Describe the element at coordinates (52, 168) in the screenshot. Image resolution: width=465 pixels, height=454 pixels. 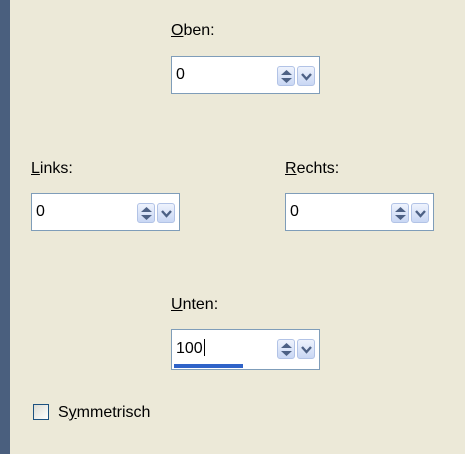
I see `label-links: Links:` at that location.